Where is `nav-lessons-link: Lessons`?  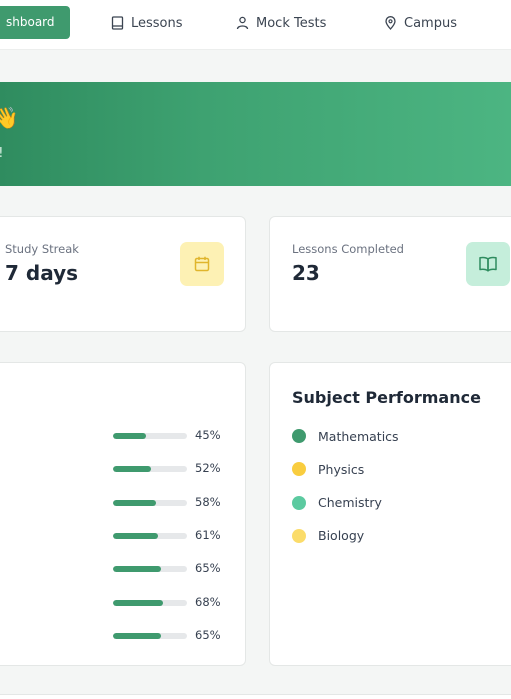
nav-lessons-link: Lessons is located at coordinates (147, 23).